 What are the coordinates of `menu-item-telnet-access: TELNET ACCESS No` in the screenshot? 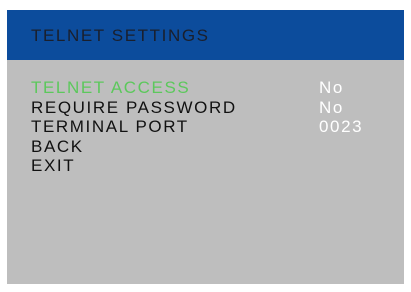 It's located at (205, 88).